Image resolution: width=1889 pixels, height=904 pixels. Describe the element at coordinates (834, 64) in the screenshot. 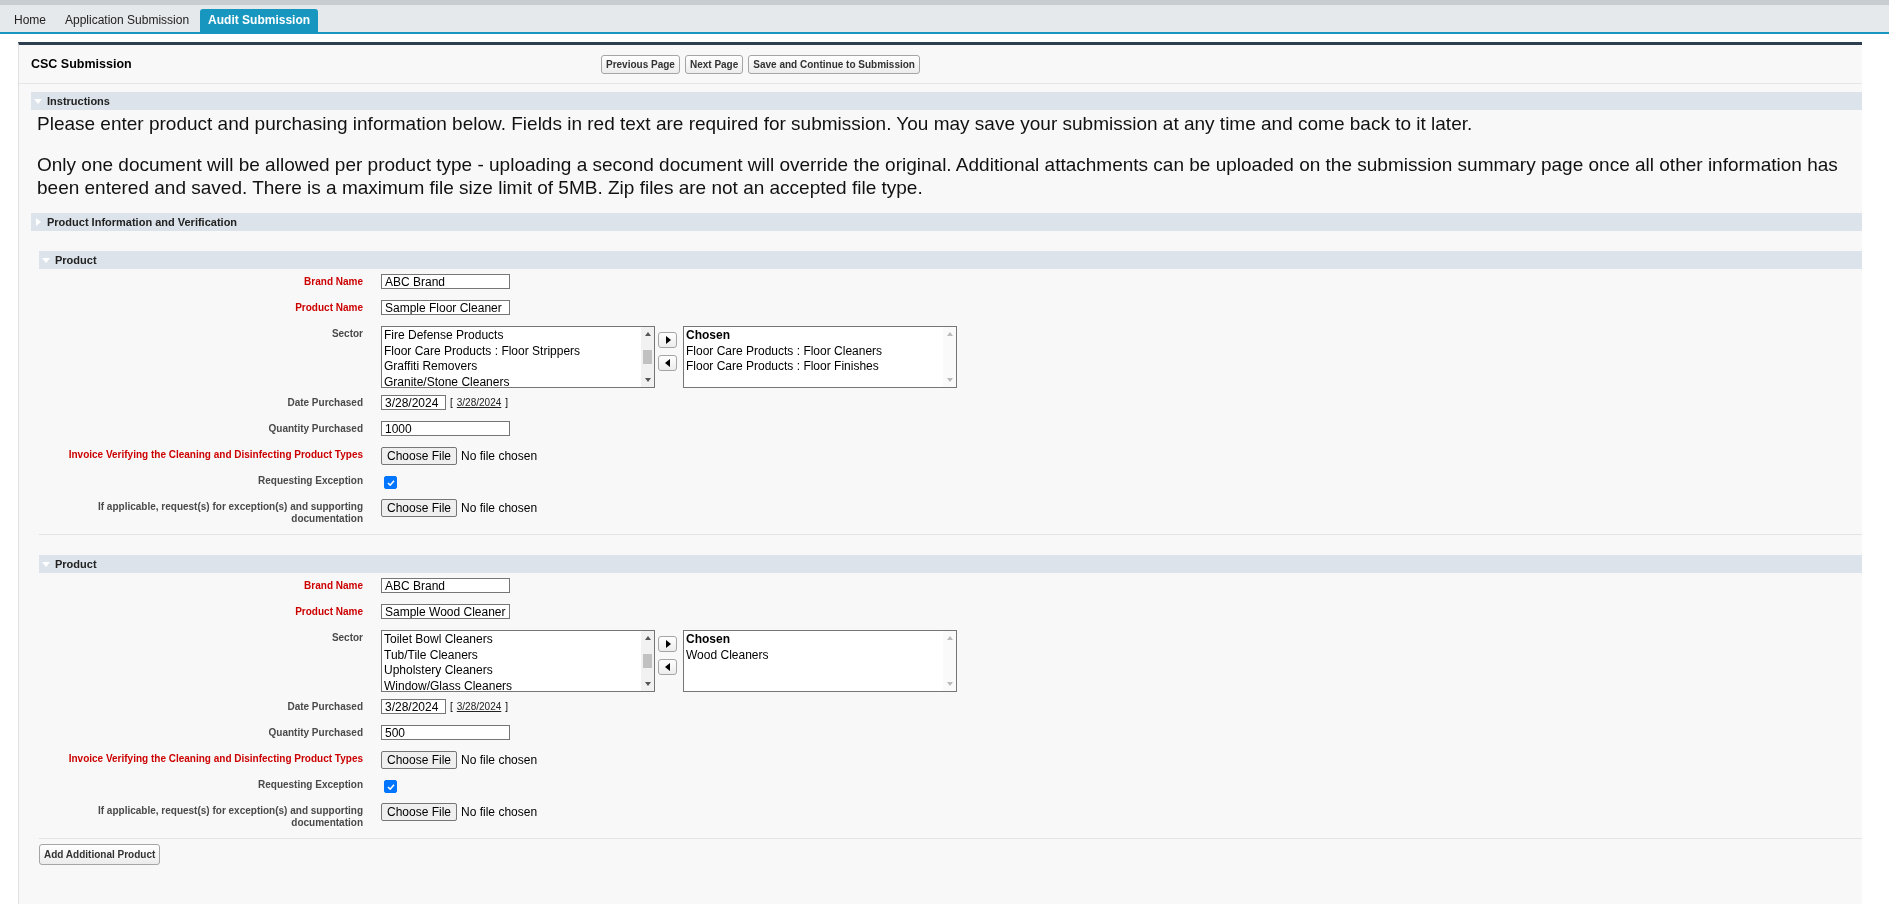

I see `page-button: Save and Continue to Submission` at that location.